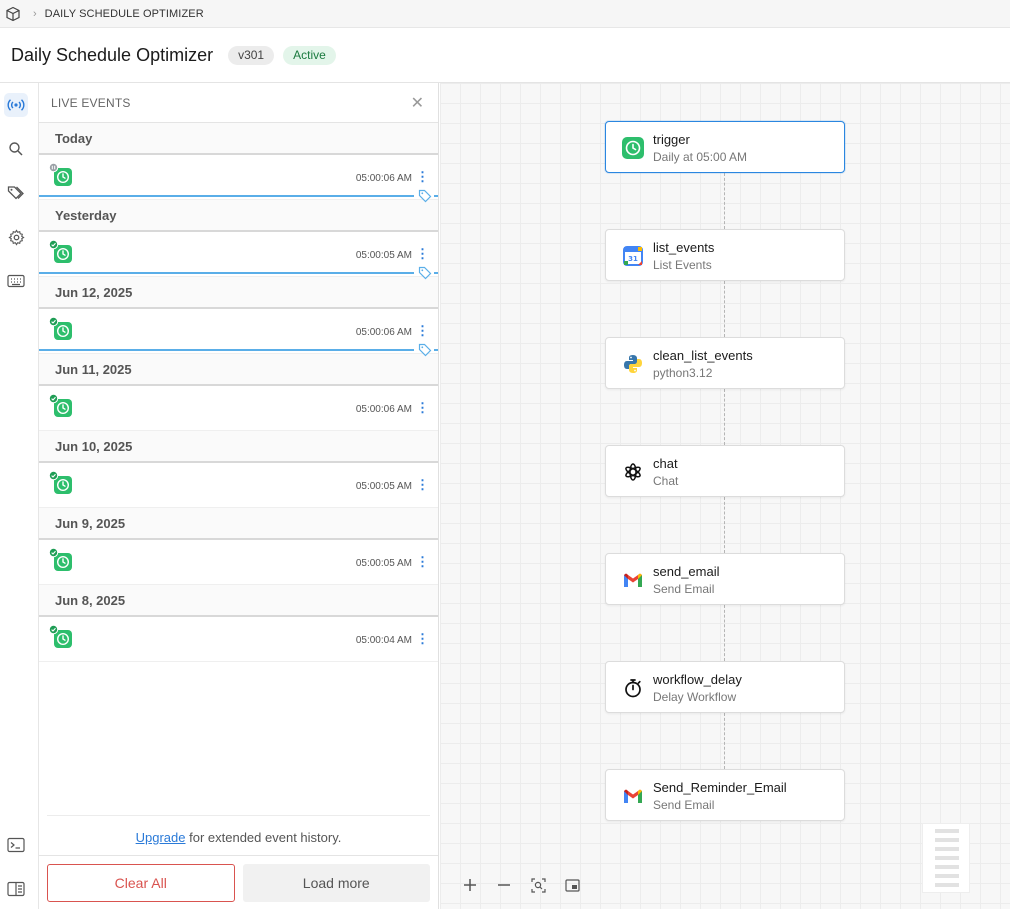  I want to click on event-group-label: Jun 12, 2025, so click(238, 293).